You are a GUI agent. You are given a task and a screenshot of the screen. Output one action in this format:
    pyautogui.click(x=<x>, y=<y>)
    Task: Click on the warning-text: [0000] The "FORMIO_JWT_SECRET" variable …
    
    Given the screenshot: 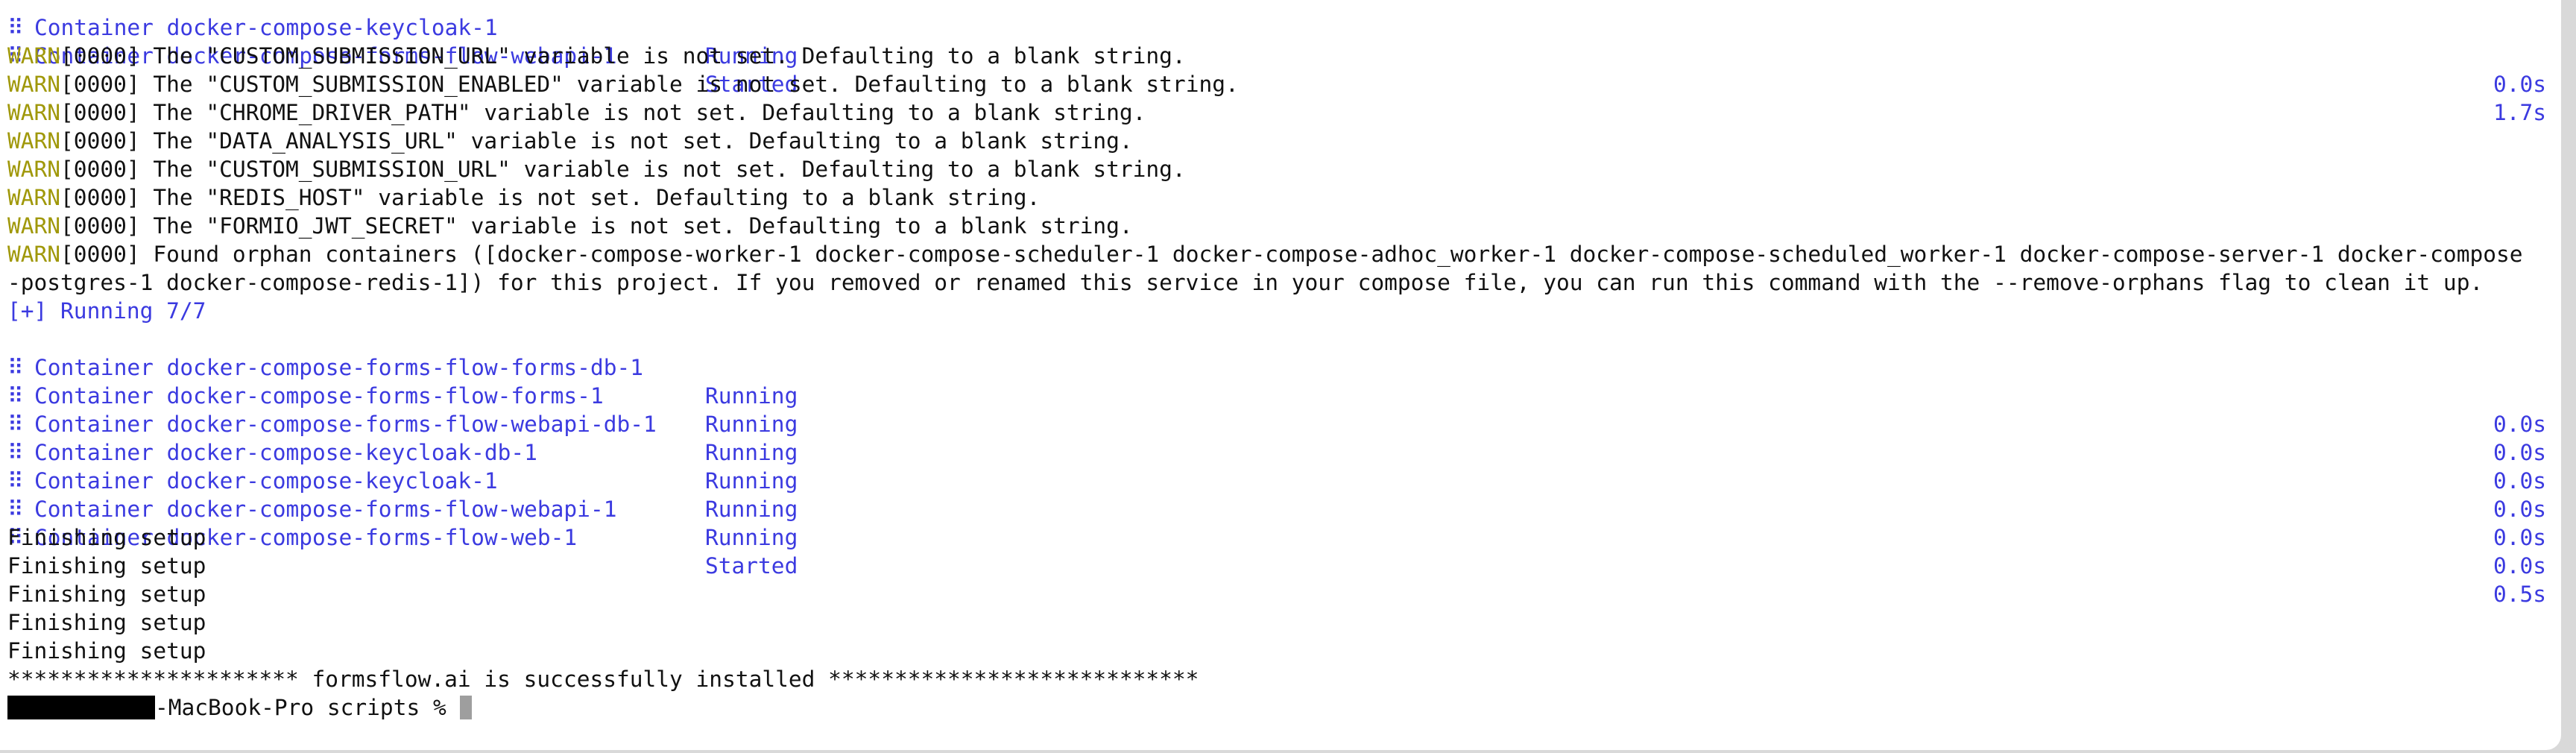 What is the action you would take?
    pyautogui.click(x=596, y=226)
    